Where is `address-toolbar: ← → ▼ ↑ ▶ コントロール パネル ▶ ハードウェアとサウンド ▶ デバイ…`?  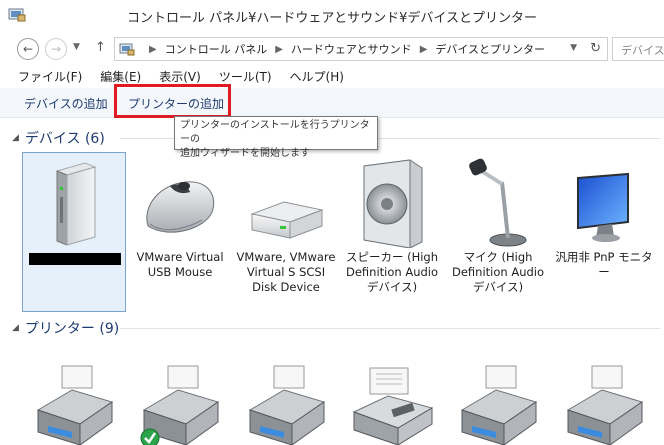 address-toolbar: ← → ▼ ↑ ▶ コントロール パネル ▶ ハードウェアとサウンド ▶ デバイ… is located at coordinates (332, 49).